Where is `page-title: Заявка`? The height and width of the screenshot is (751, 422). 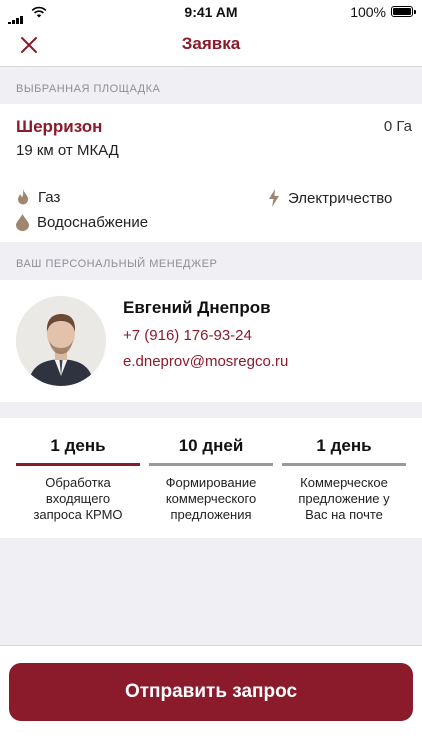
page-title: Заявка is located at coordinates (211, 43).